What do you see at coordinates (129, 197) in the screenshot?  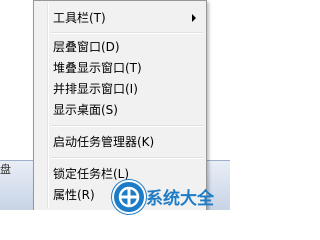 I see `logo-icon` at bounding box center [129, 197].